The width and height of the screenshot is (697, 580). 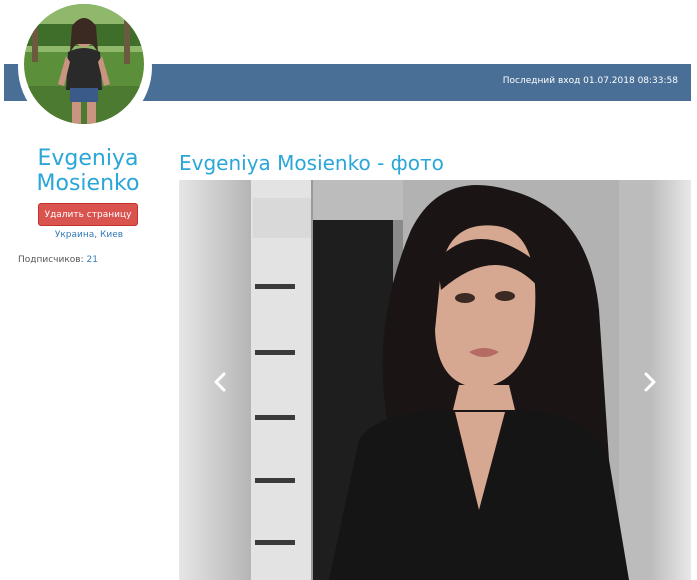 I want to click on subscribers-number: 21, so click(x=92, y=260).